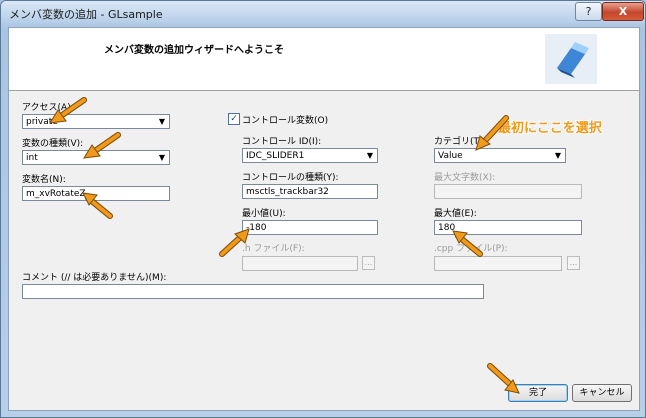 This screenshot has width=646, height=418. Describe the element at coordinates (287, 192) in the screenshot. I see `control-type-value: msctls_trackbar32` at that location.